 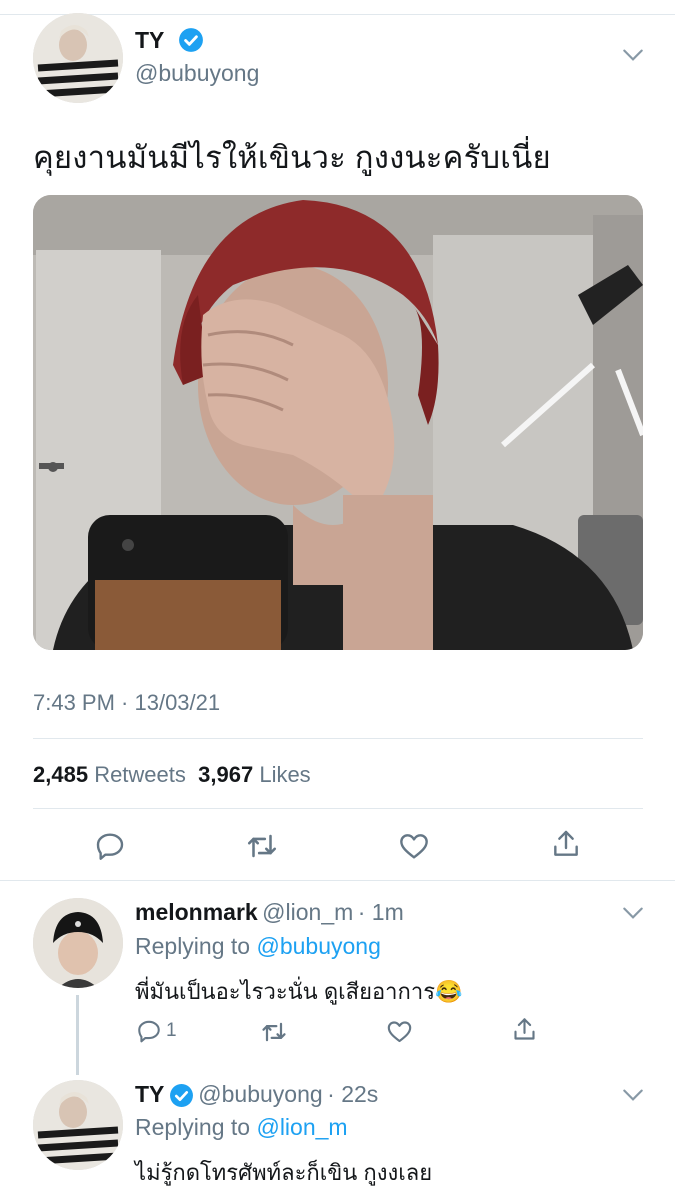 What do you see at coordinates (449, 991) in the screenshot?
I see `laughing-emoji: 😂` at bounding box center [449, 991].